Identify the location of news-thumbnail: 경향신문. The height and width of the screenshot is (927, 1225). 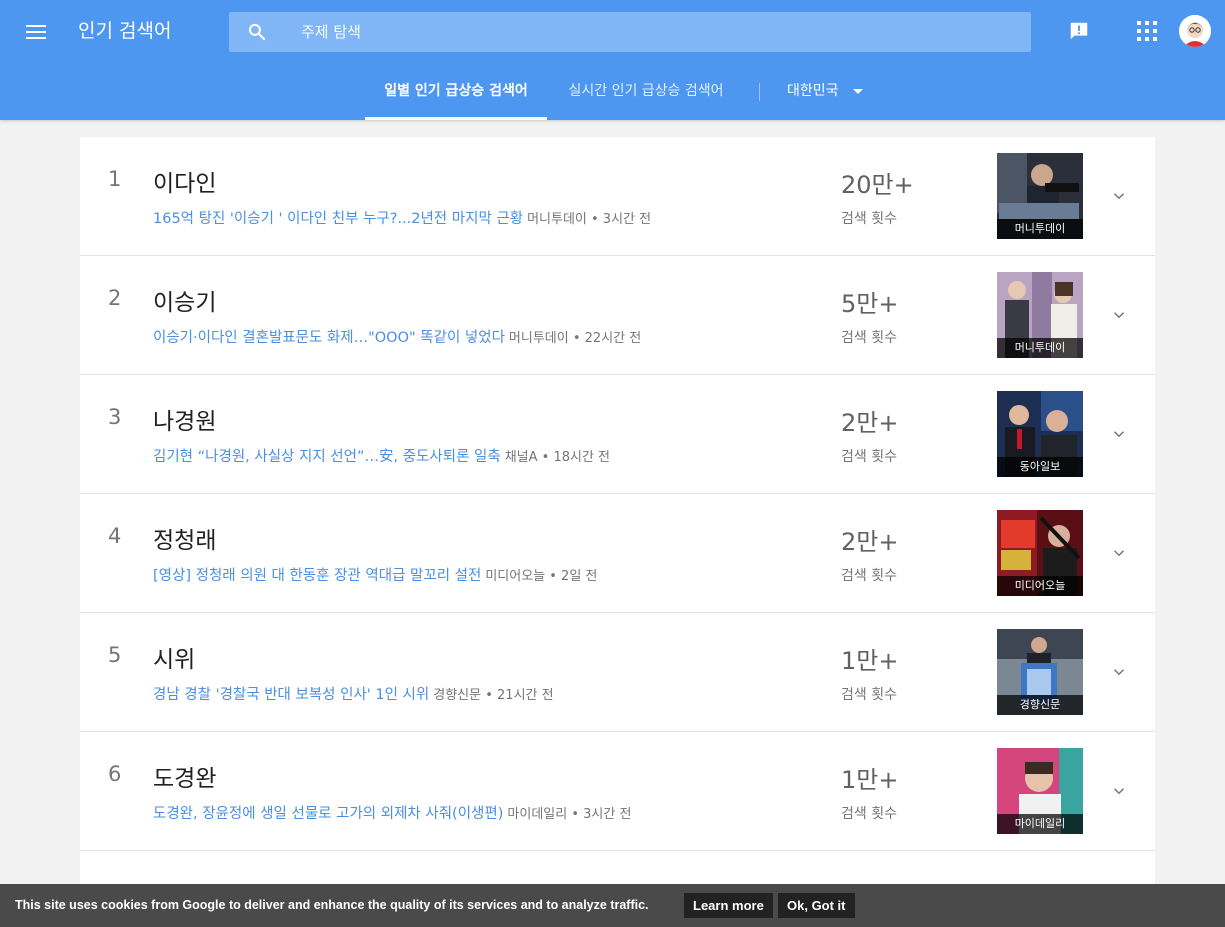
(1040, 672).